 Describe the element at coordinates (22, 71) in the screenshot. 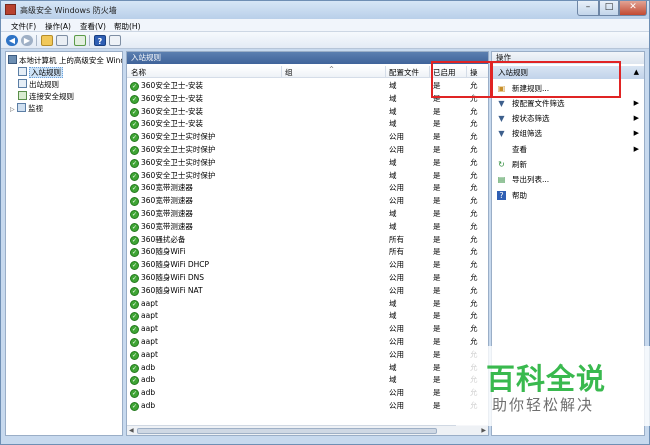

I see `inbound-rules-icon` at that location.